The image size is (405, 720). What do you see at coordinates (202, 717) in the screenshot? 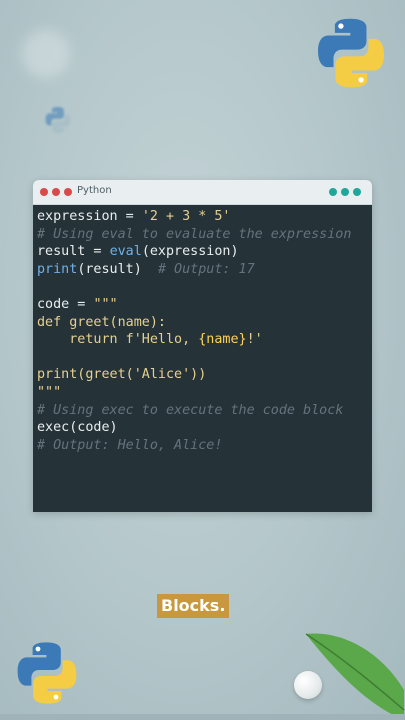
I see `bottom-bar` at bounding box center [202, 717].